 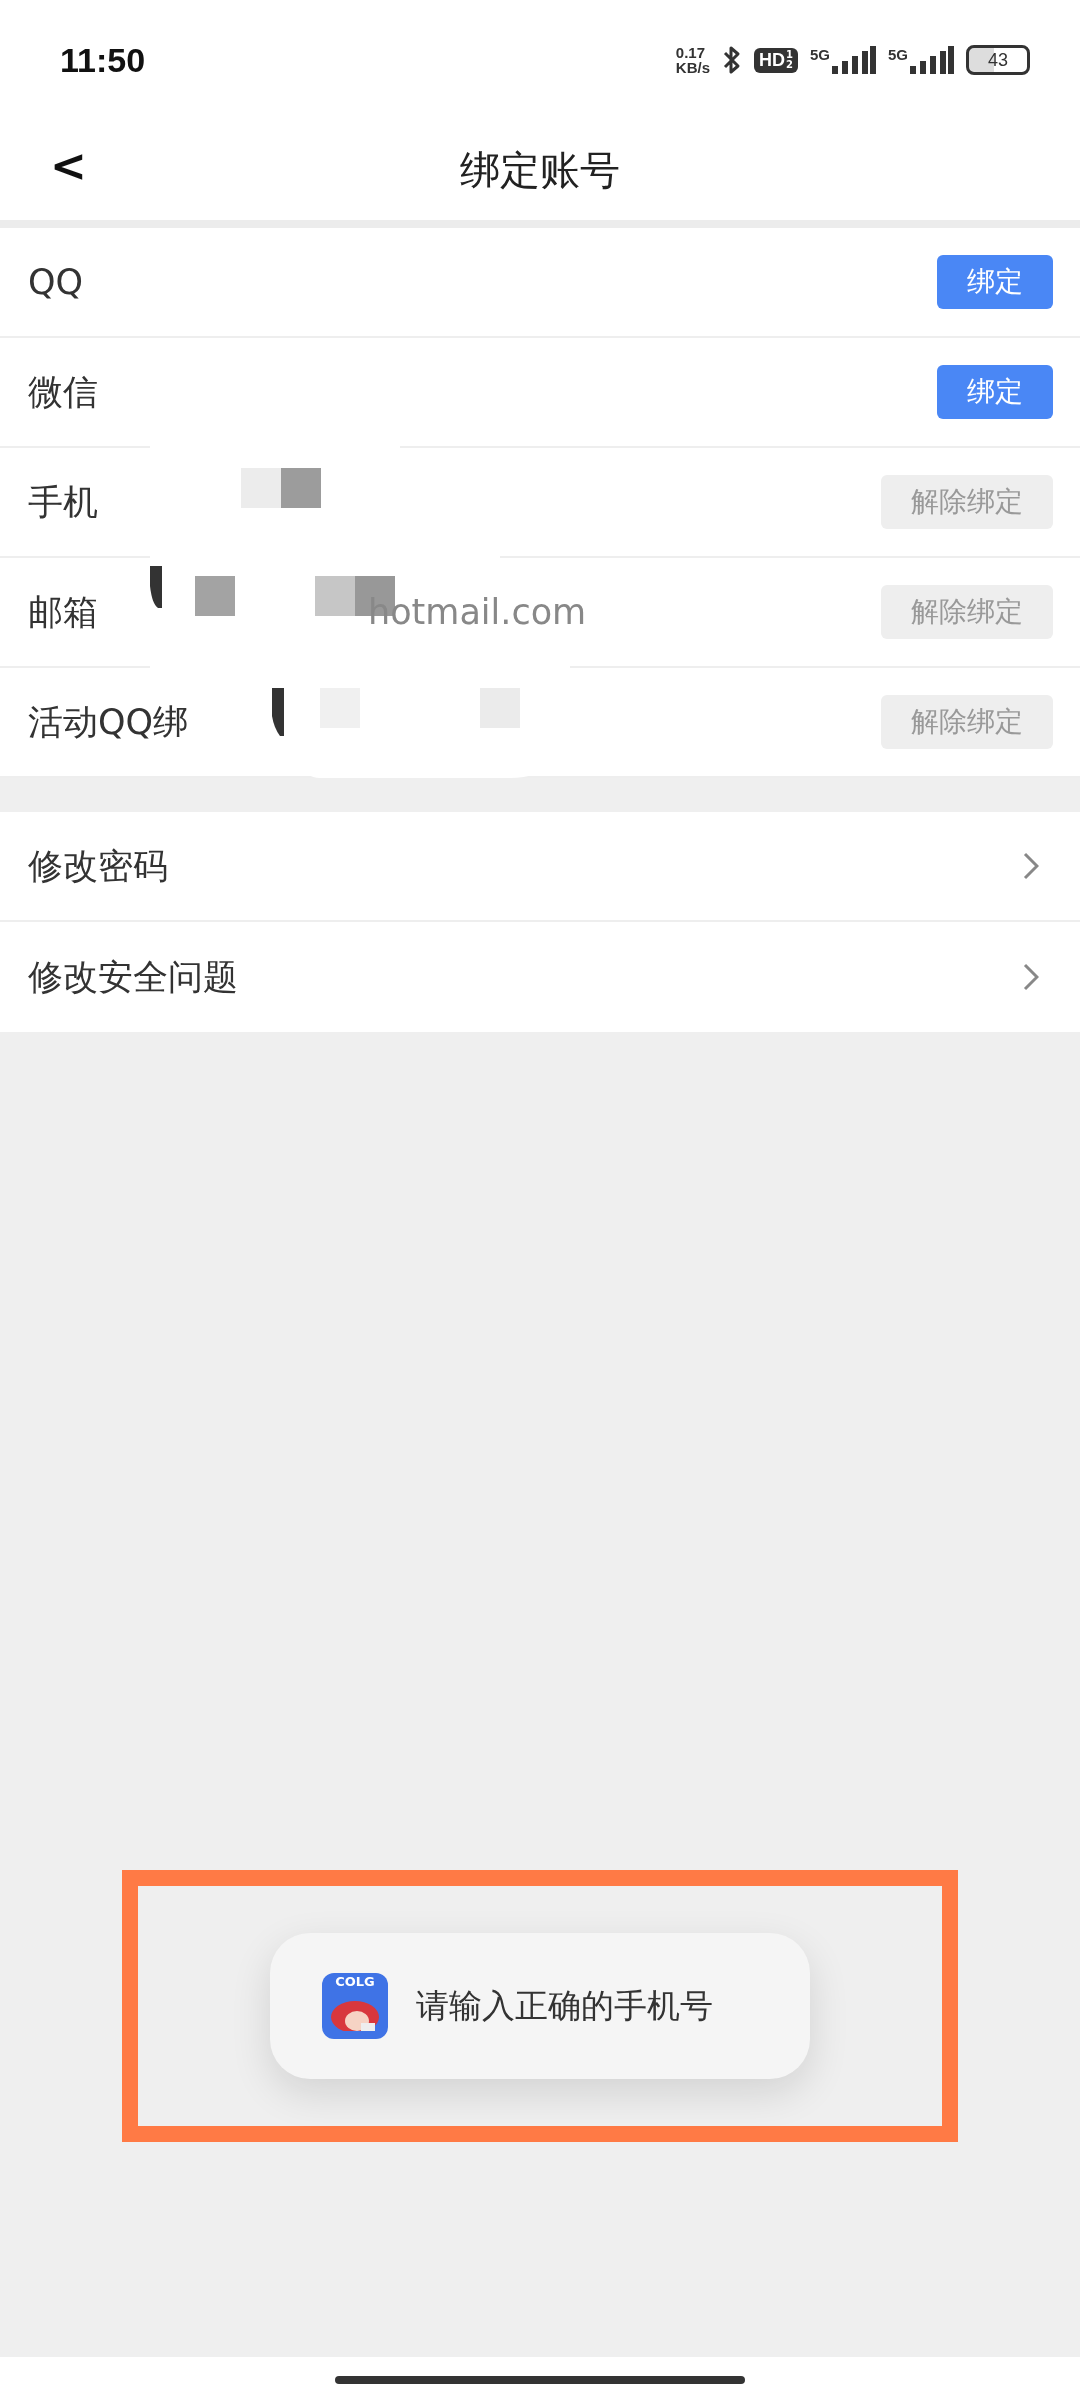 I want to click on app-icon: COLG, so click(x=355, y=2006).